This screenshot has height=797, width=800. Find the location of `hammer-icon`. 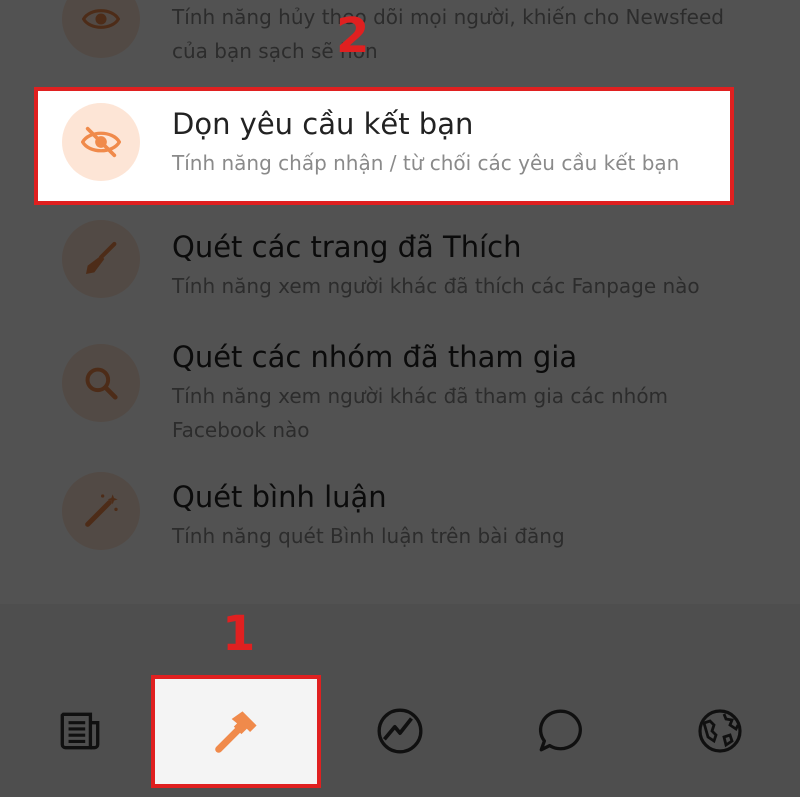

hammer-icon is located at coordinates (236, 731).